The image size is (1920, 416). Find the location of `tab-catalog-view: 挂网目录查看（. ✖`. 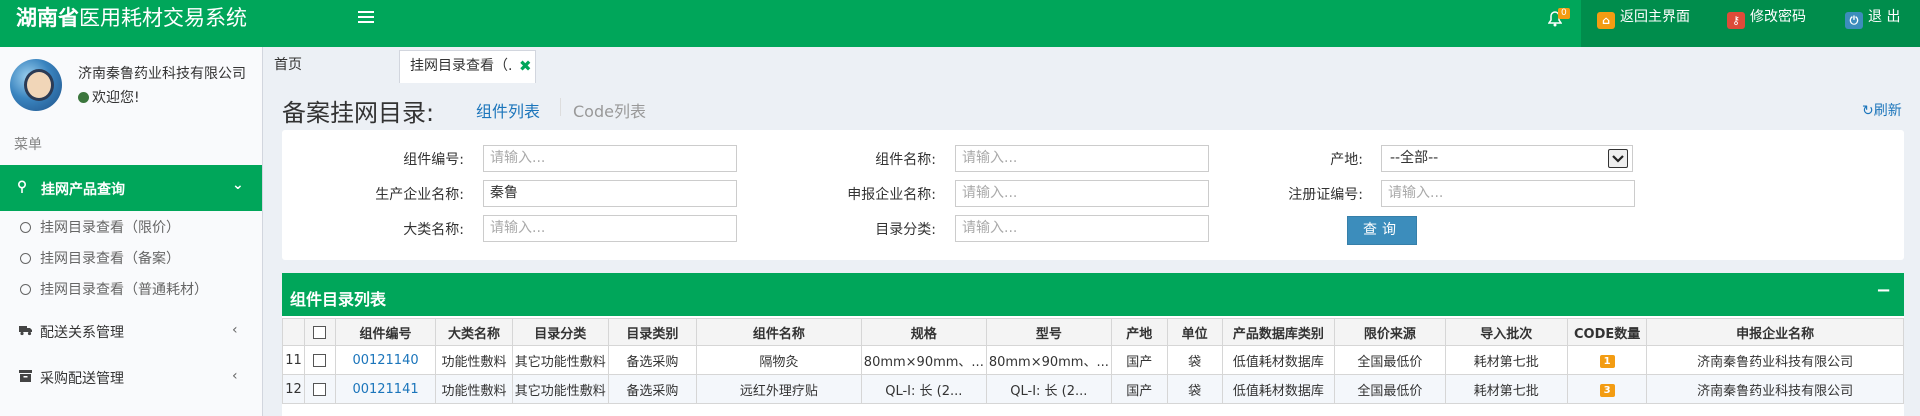

tab-catalog-view: 挂网目录查看（. ✖ is located at coordinates (467, 66).